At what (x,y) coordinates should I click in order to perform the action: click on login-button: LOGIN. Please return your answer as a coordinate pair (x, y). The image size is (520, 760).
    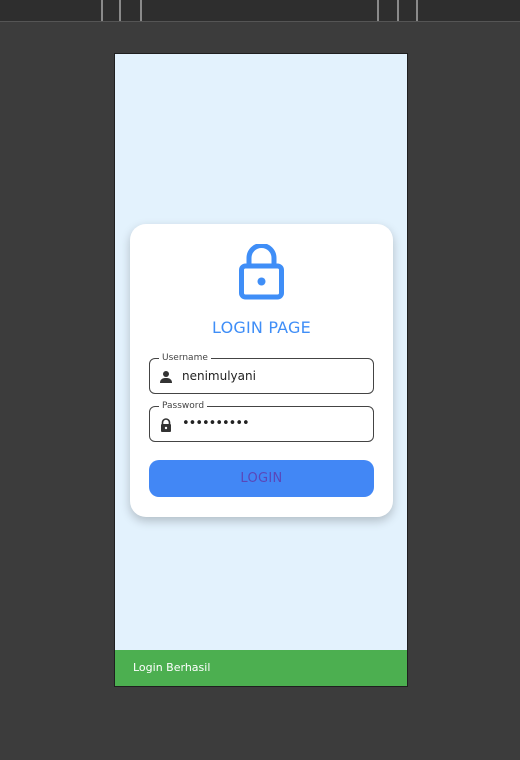
    Looking at the image, I should click on (261, 478).